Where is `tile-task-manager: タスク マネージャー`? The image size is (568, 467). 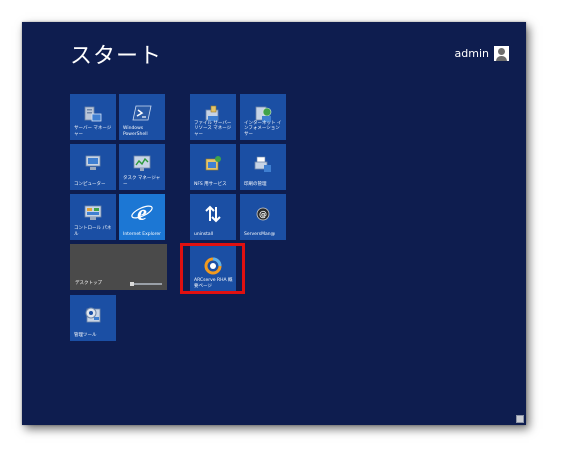 tile-task-manager: タスク マネージャー is located at coordinates (142, 167).